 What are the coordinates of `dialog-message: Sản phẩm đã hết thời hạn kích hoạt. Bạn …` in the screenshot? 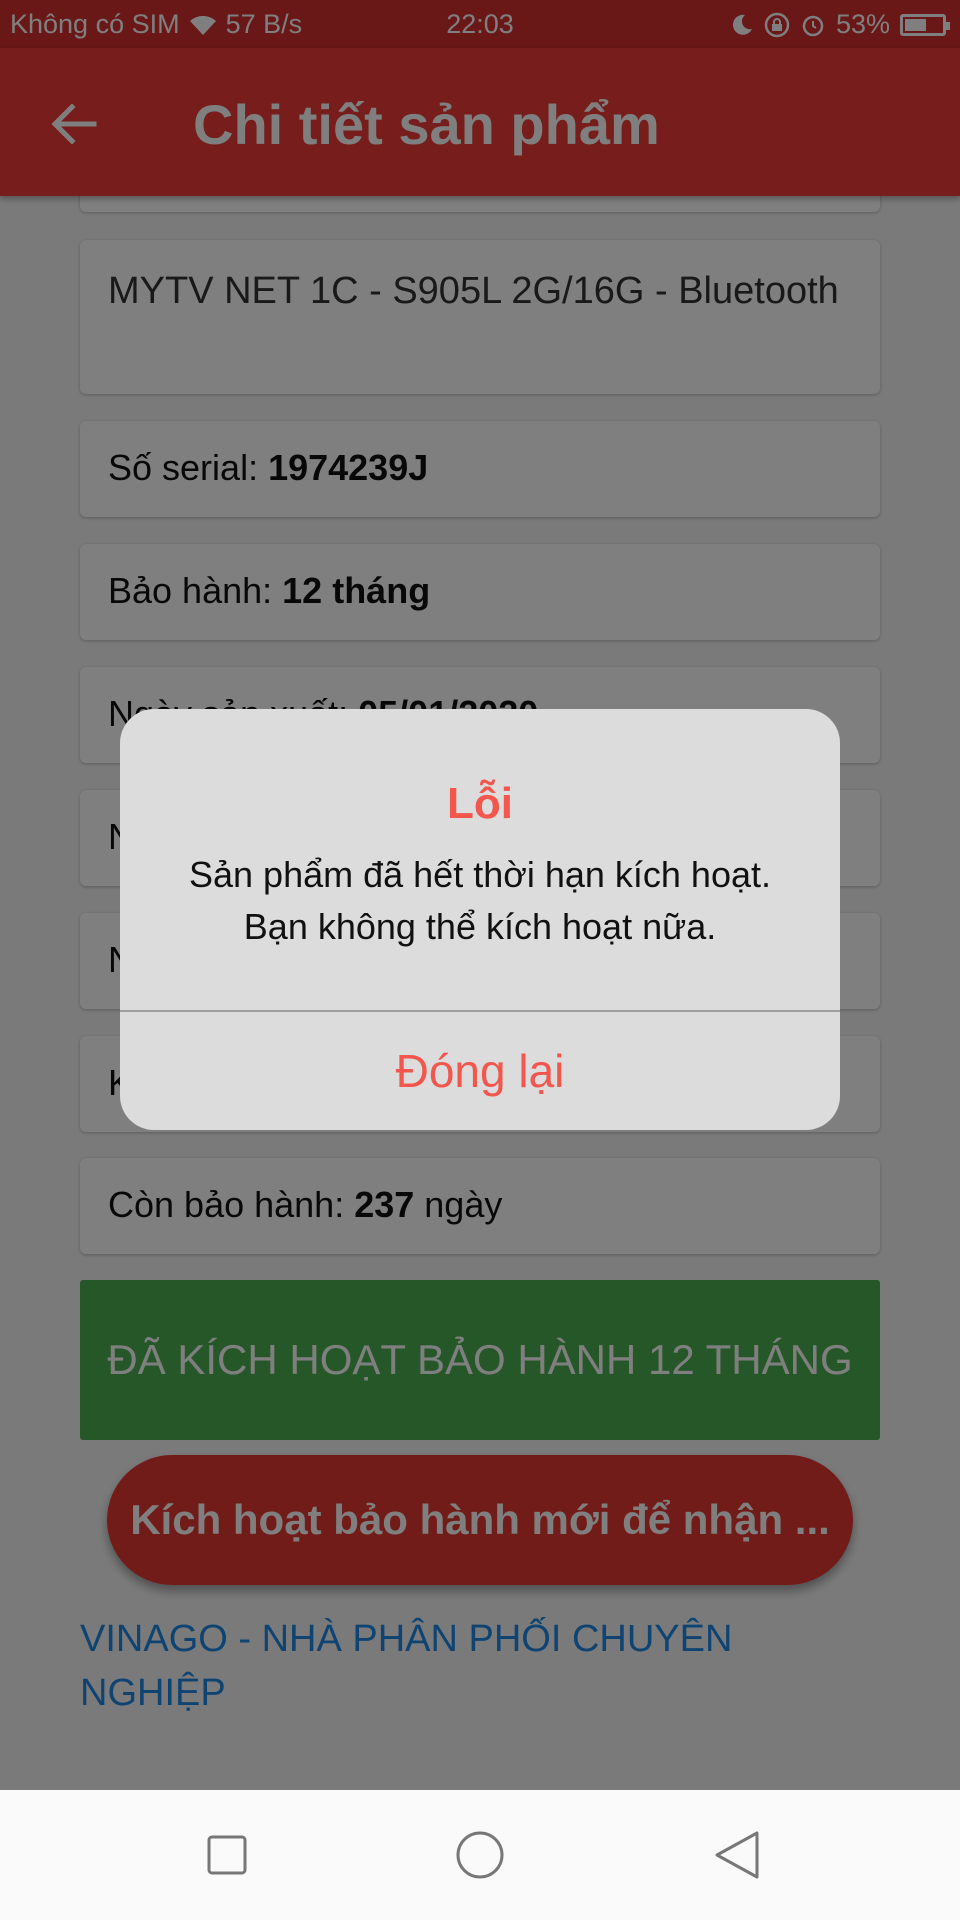 It's located at (480, 900).